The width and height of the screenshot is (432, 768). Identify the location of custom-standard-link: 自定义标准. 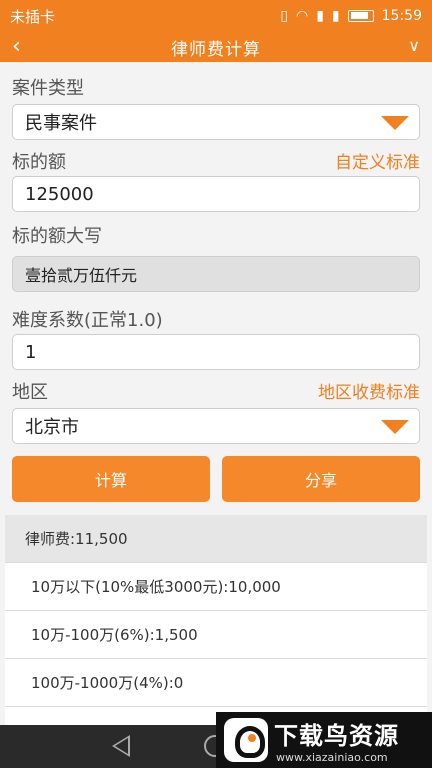
(377, 160).